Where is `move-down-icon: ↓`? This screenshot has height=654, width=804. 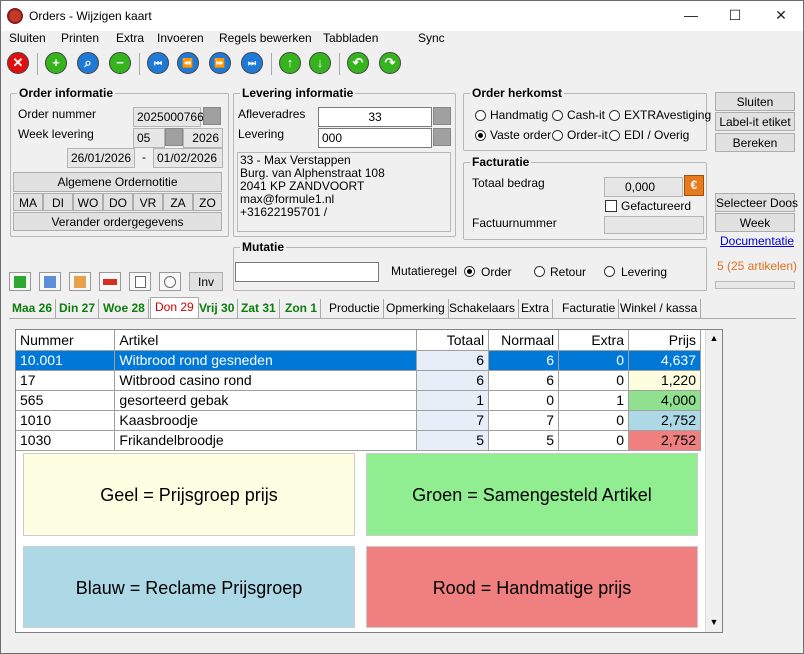
move-down-icon: ↓ is located at coordinates (320, 63).